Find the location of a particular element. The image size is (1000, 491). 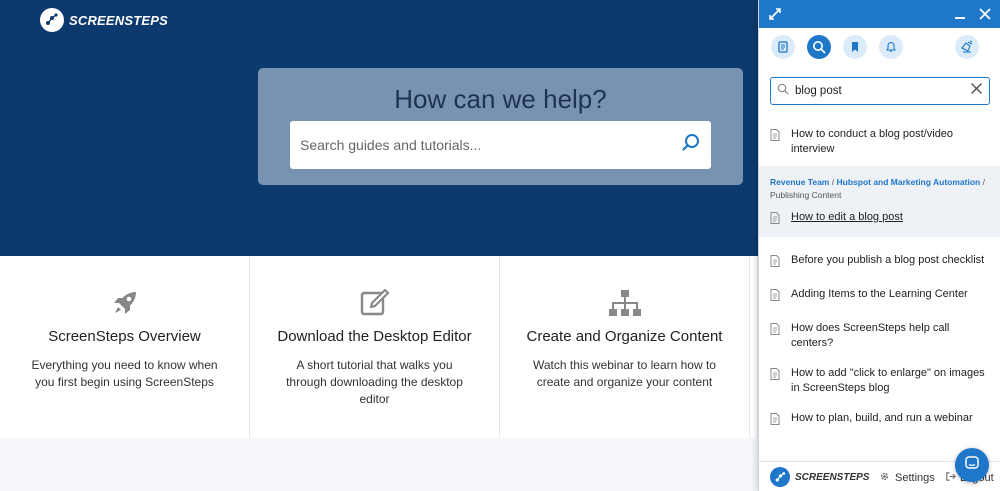

list-item: Before you publish a blog post checklist is located at coordinates (879, 254).